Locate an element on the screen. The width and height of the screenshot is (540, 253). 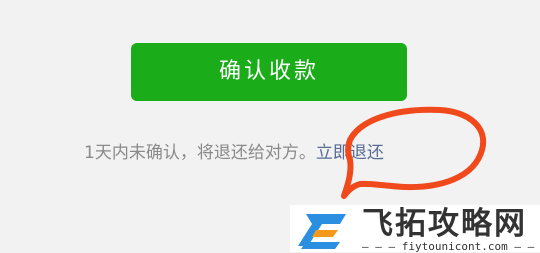
refund-notice: 1天内未确认，将退还给对方。立即退还 is located at coordinates (234, 153).